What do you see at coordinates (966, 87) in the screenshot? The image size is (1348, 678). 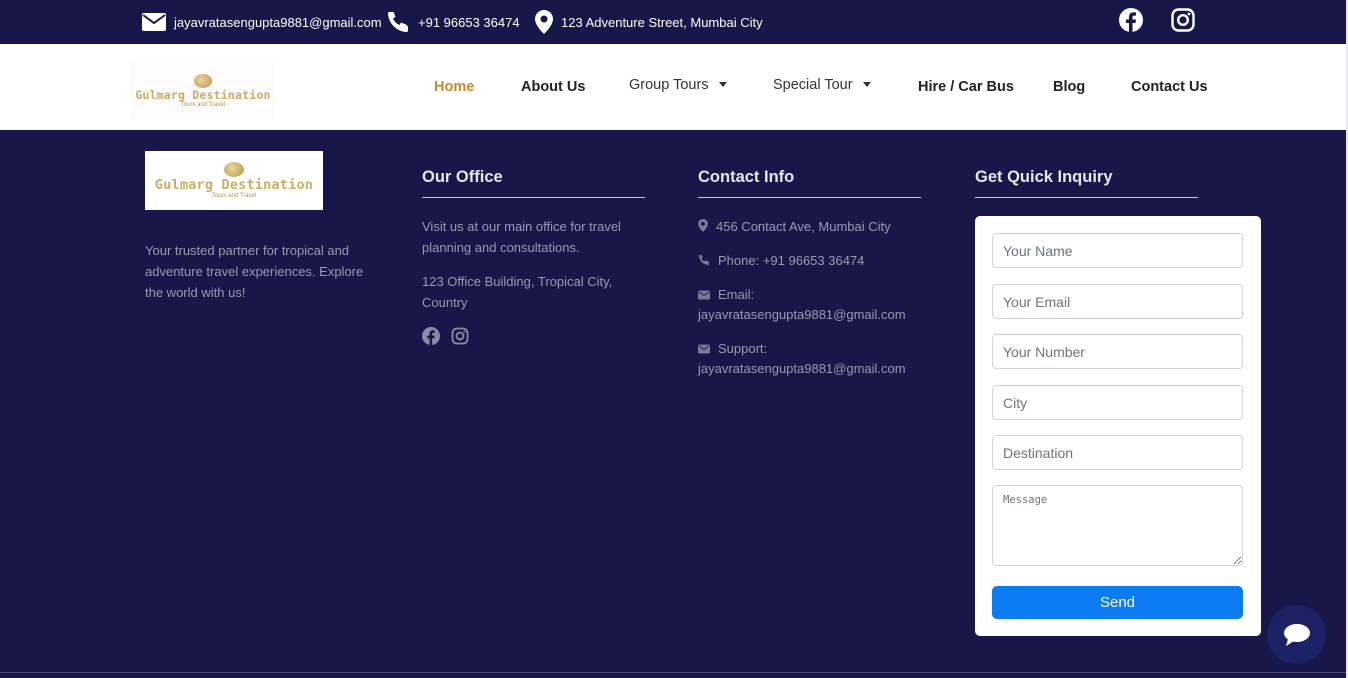 I see `nav-hire: Hire / Car Bus` at bounding box center [966, 87].